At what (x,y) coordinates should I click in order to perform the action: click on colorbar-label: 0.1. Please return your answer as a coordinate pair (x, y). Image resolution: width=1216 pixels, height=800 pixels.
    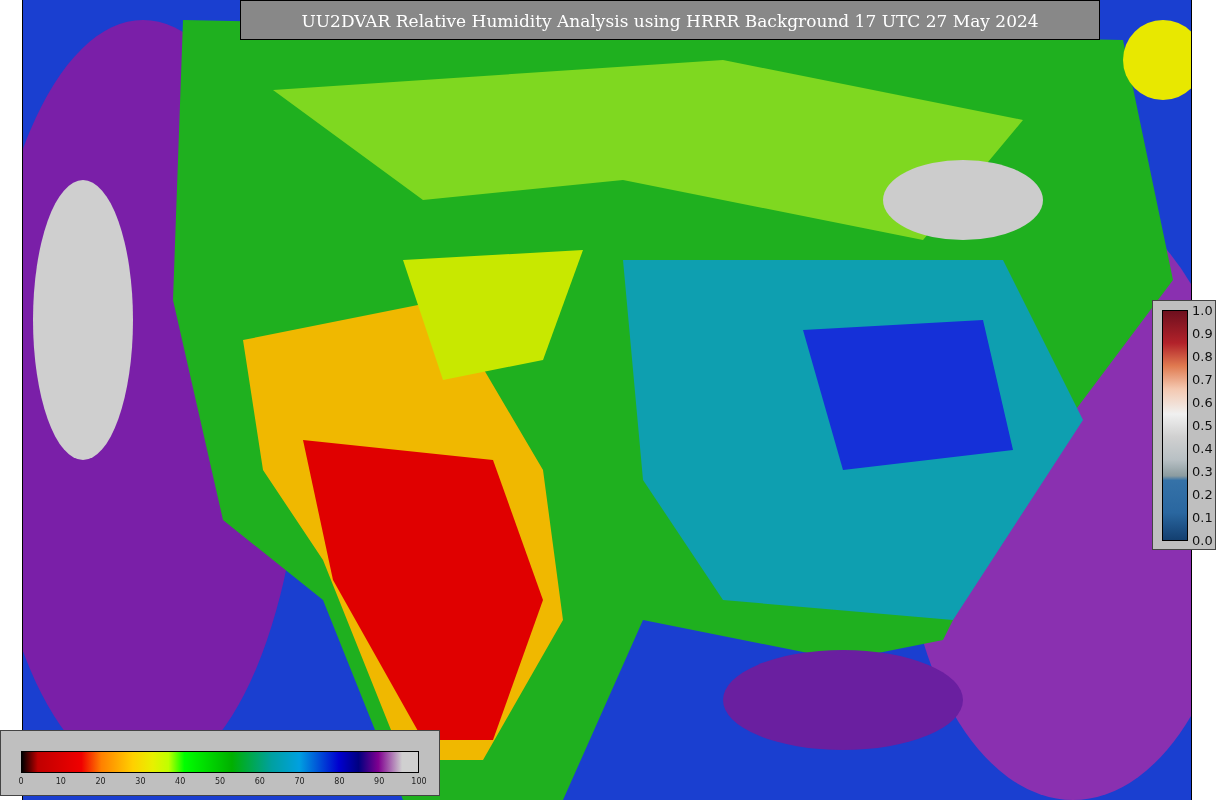
    Looking at the image, I should click on (1202, 517).